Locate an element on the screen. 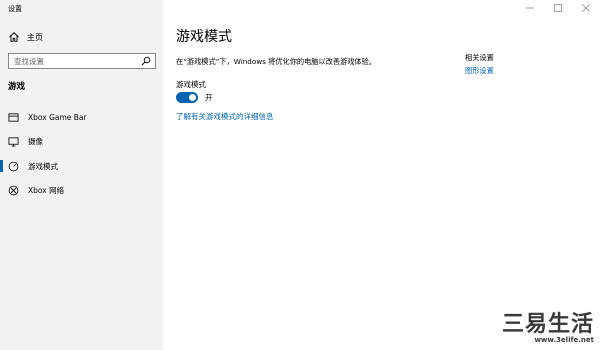 This screenshot has height=350, width=600. page-title: 游戏模式 is located at coordinates (204, 37).